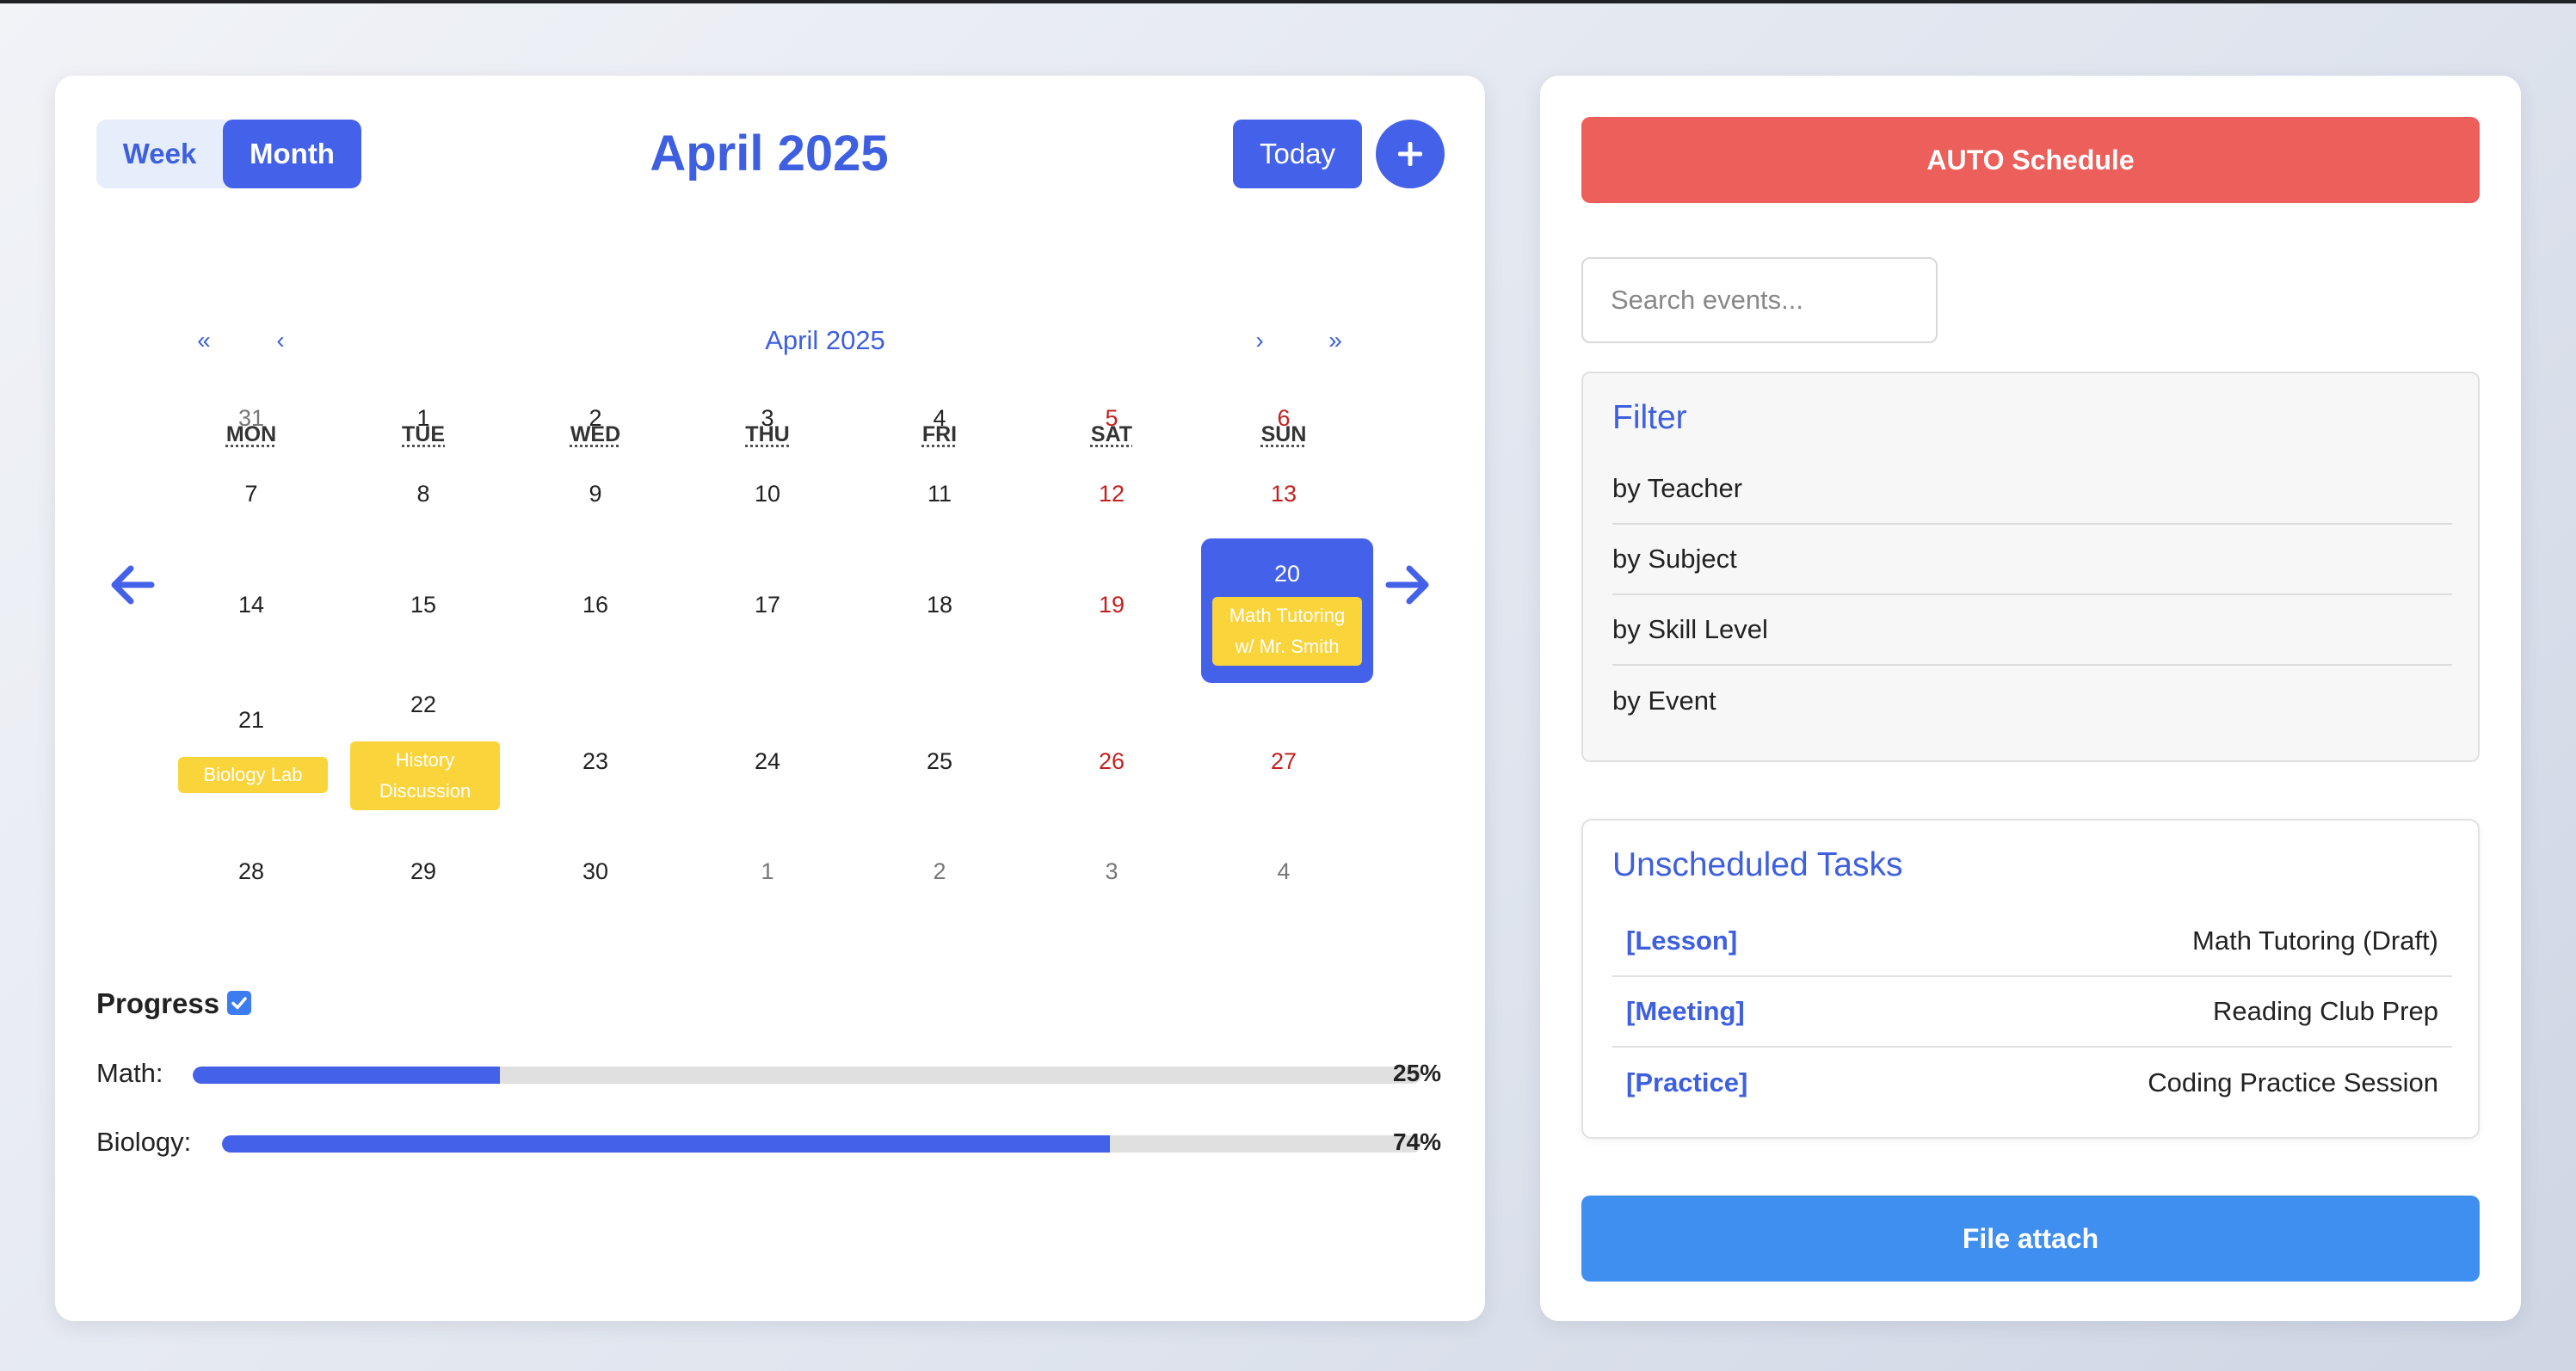 Image resolution: width=2576 pixels, height=1371 pixels. I want to click on filter-by-skill-level: by Skill Level, so click(2032, 630).